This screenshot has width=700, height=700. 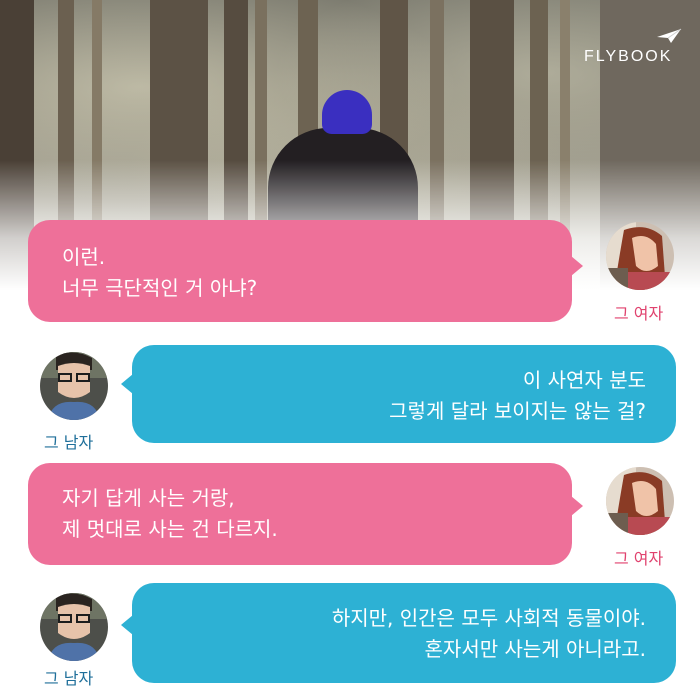 What do you see at coordinates (584, 380) in the screenshot?
I see `message-line: 이 사연자 분도` at bounding box center [584, 380].